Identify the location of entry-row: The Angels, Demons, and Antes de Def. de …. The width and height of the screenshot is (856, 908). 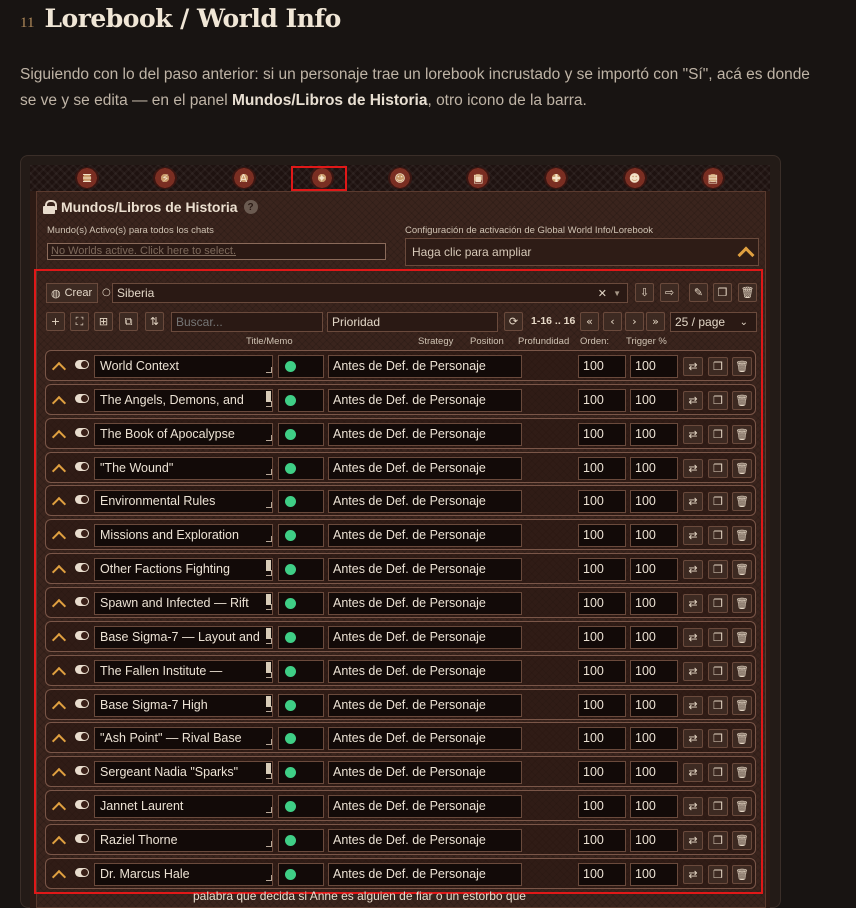
(400, 399).